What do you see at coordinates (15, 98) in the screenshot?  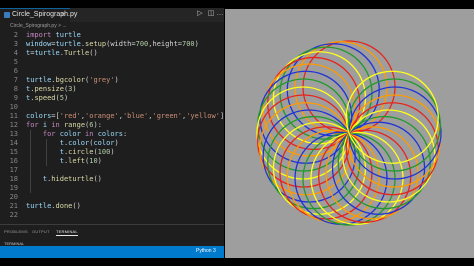 I see `line-number: 9` at bounding box center [15, 98].